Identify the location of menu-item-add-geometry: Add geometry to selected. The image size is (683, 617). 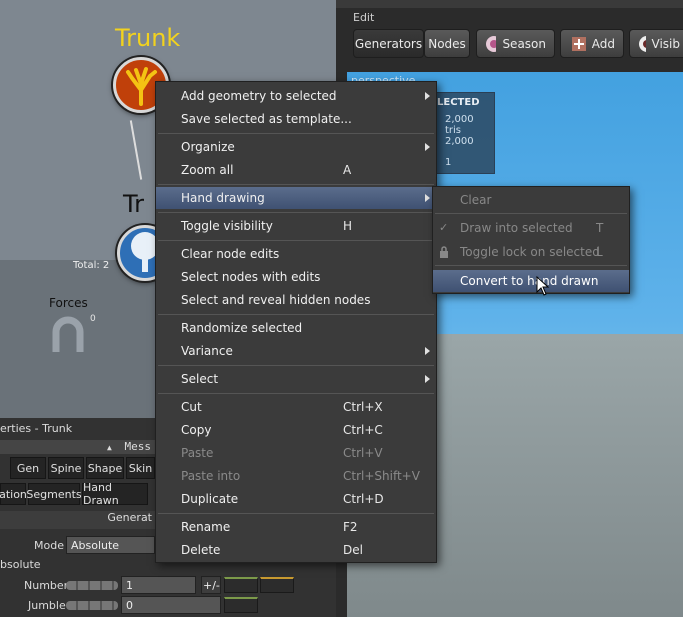
(296, 96).